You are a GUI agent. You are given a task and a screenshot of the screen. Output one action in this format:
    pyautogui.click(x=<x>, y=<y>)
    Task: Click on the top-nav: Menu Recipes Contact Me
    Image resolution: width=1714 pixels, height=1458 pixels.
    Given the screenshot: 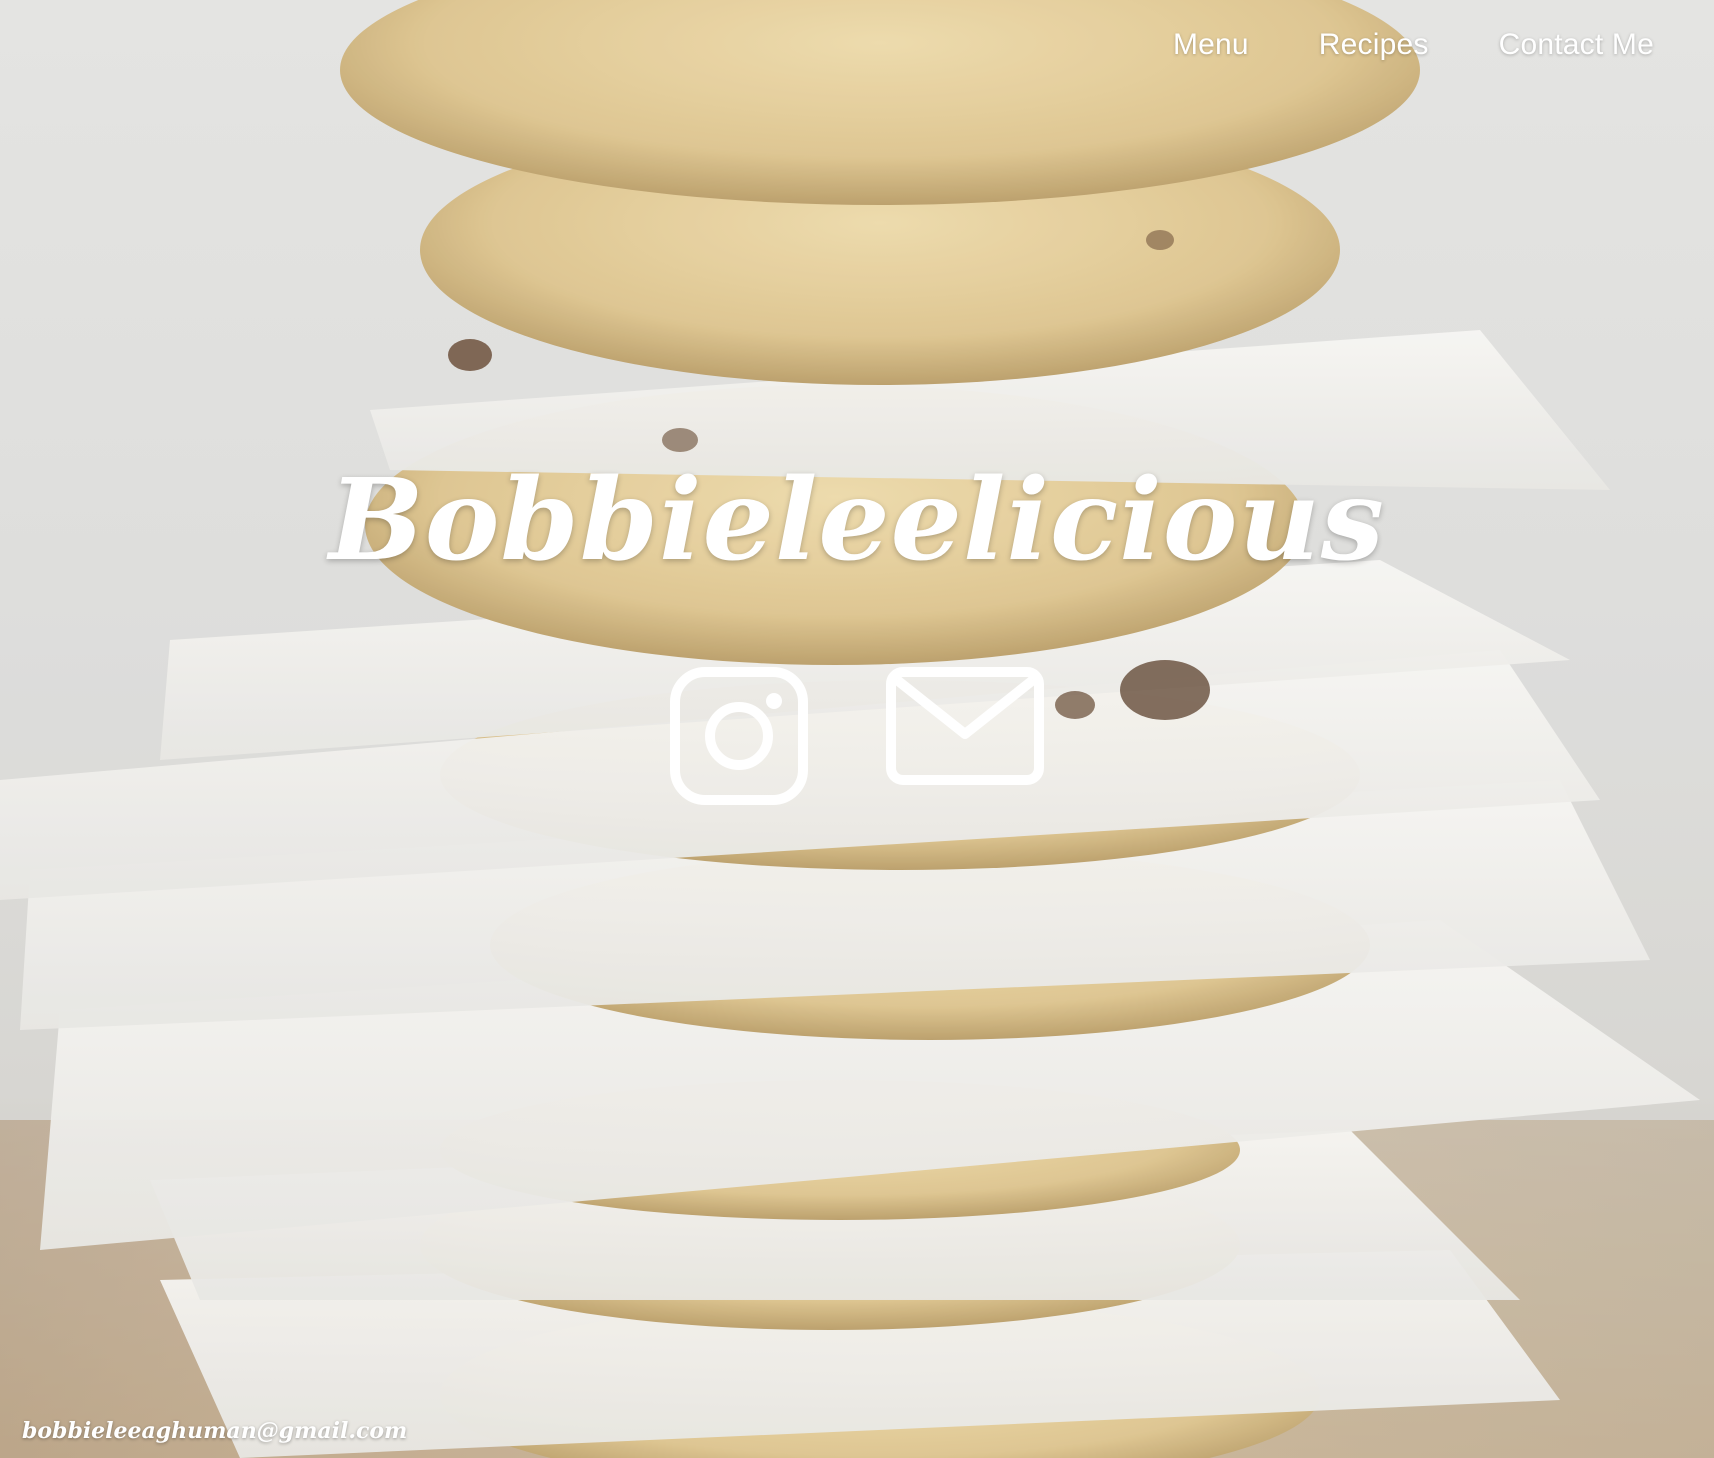 What is the action you would take?
    pyautogui.click(x=1413, y=45)
    